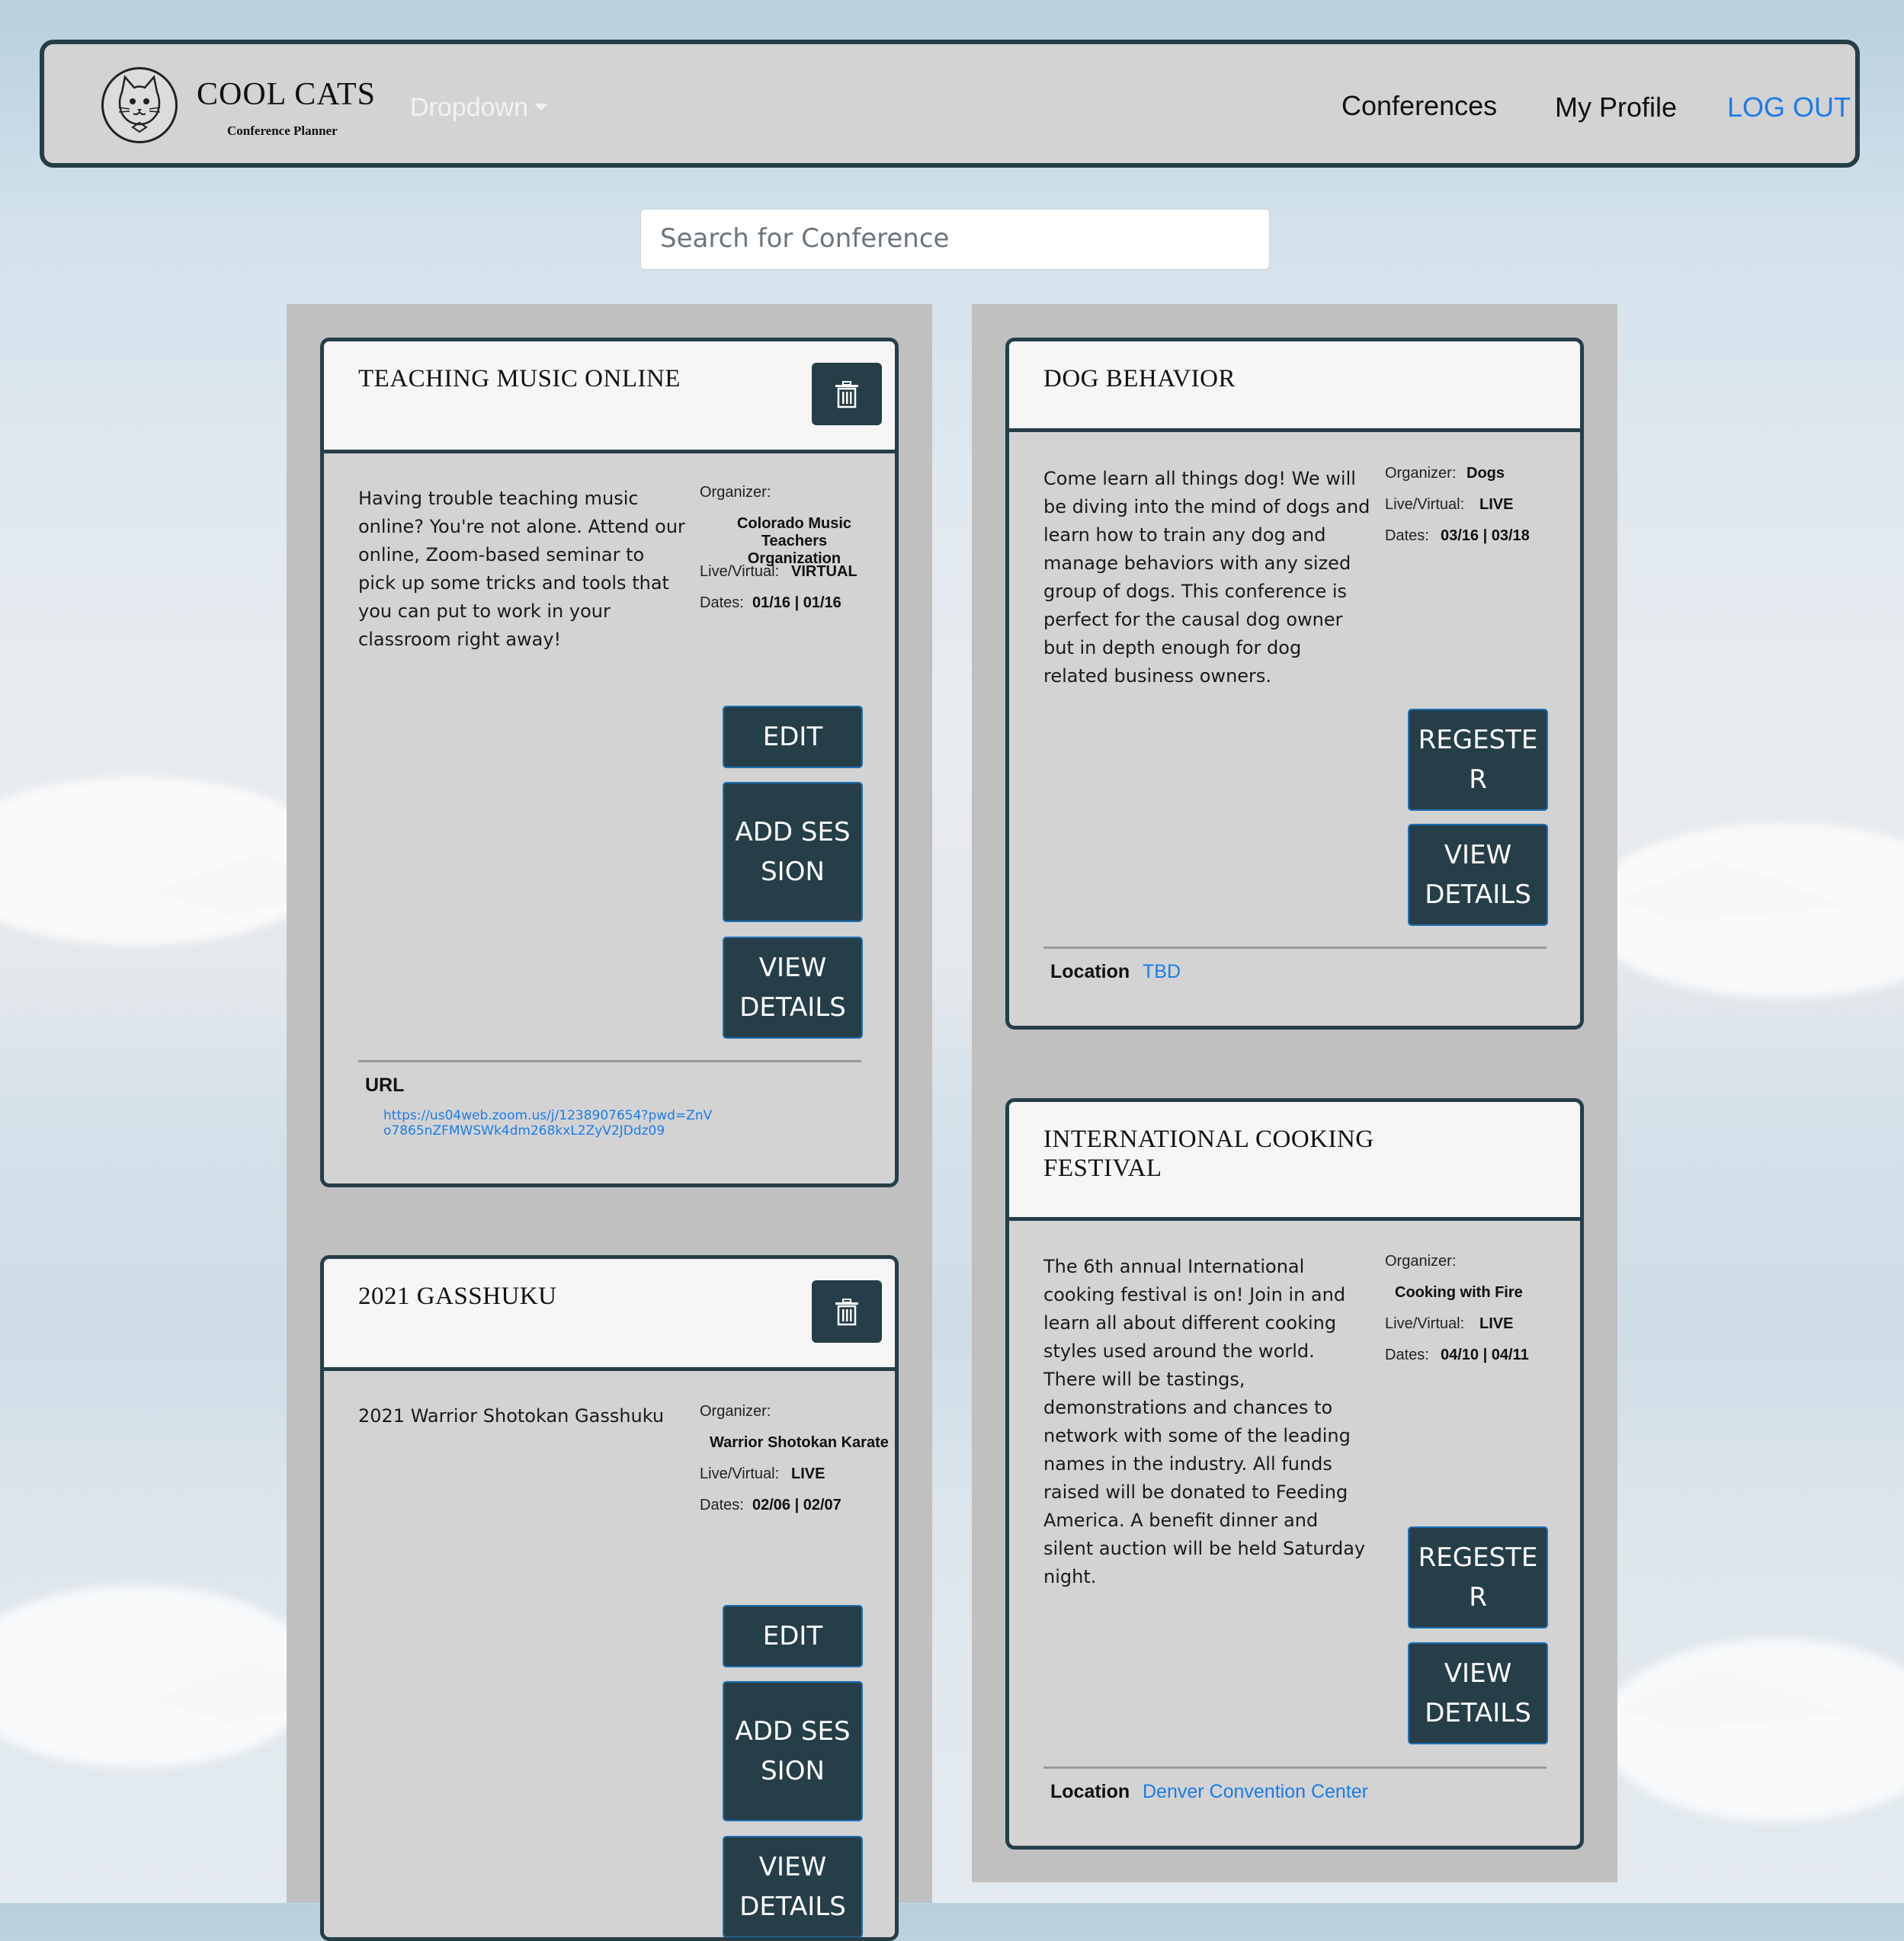  What do you see at coordinates (286, 94) in the screenshot?
I see `brand-title: COOL CATS` at bounding box center [286, 94].